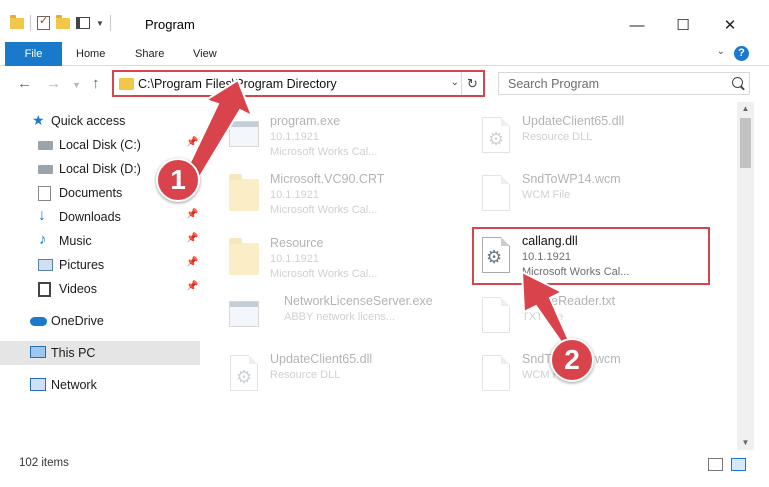 This screenshot has height=487, width=769. What do you see at coordinates (591, 256) in the screenshot?
I see `highlight-box` at bounding box center [591, 256].